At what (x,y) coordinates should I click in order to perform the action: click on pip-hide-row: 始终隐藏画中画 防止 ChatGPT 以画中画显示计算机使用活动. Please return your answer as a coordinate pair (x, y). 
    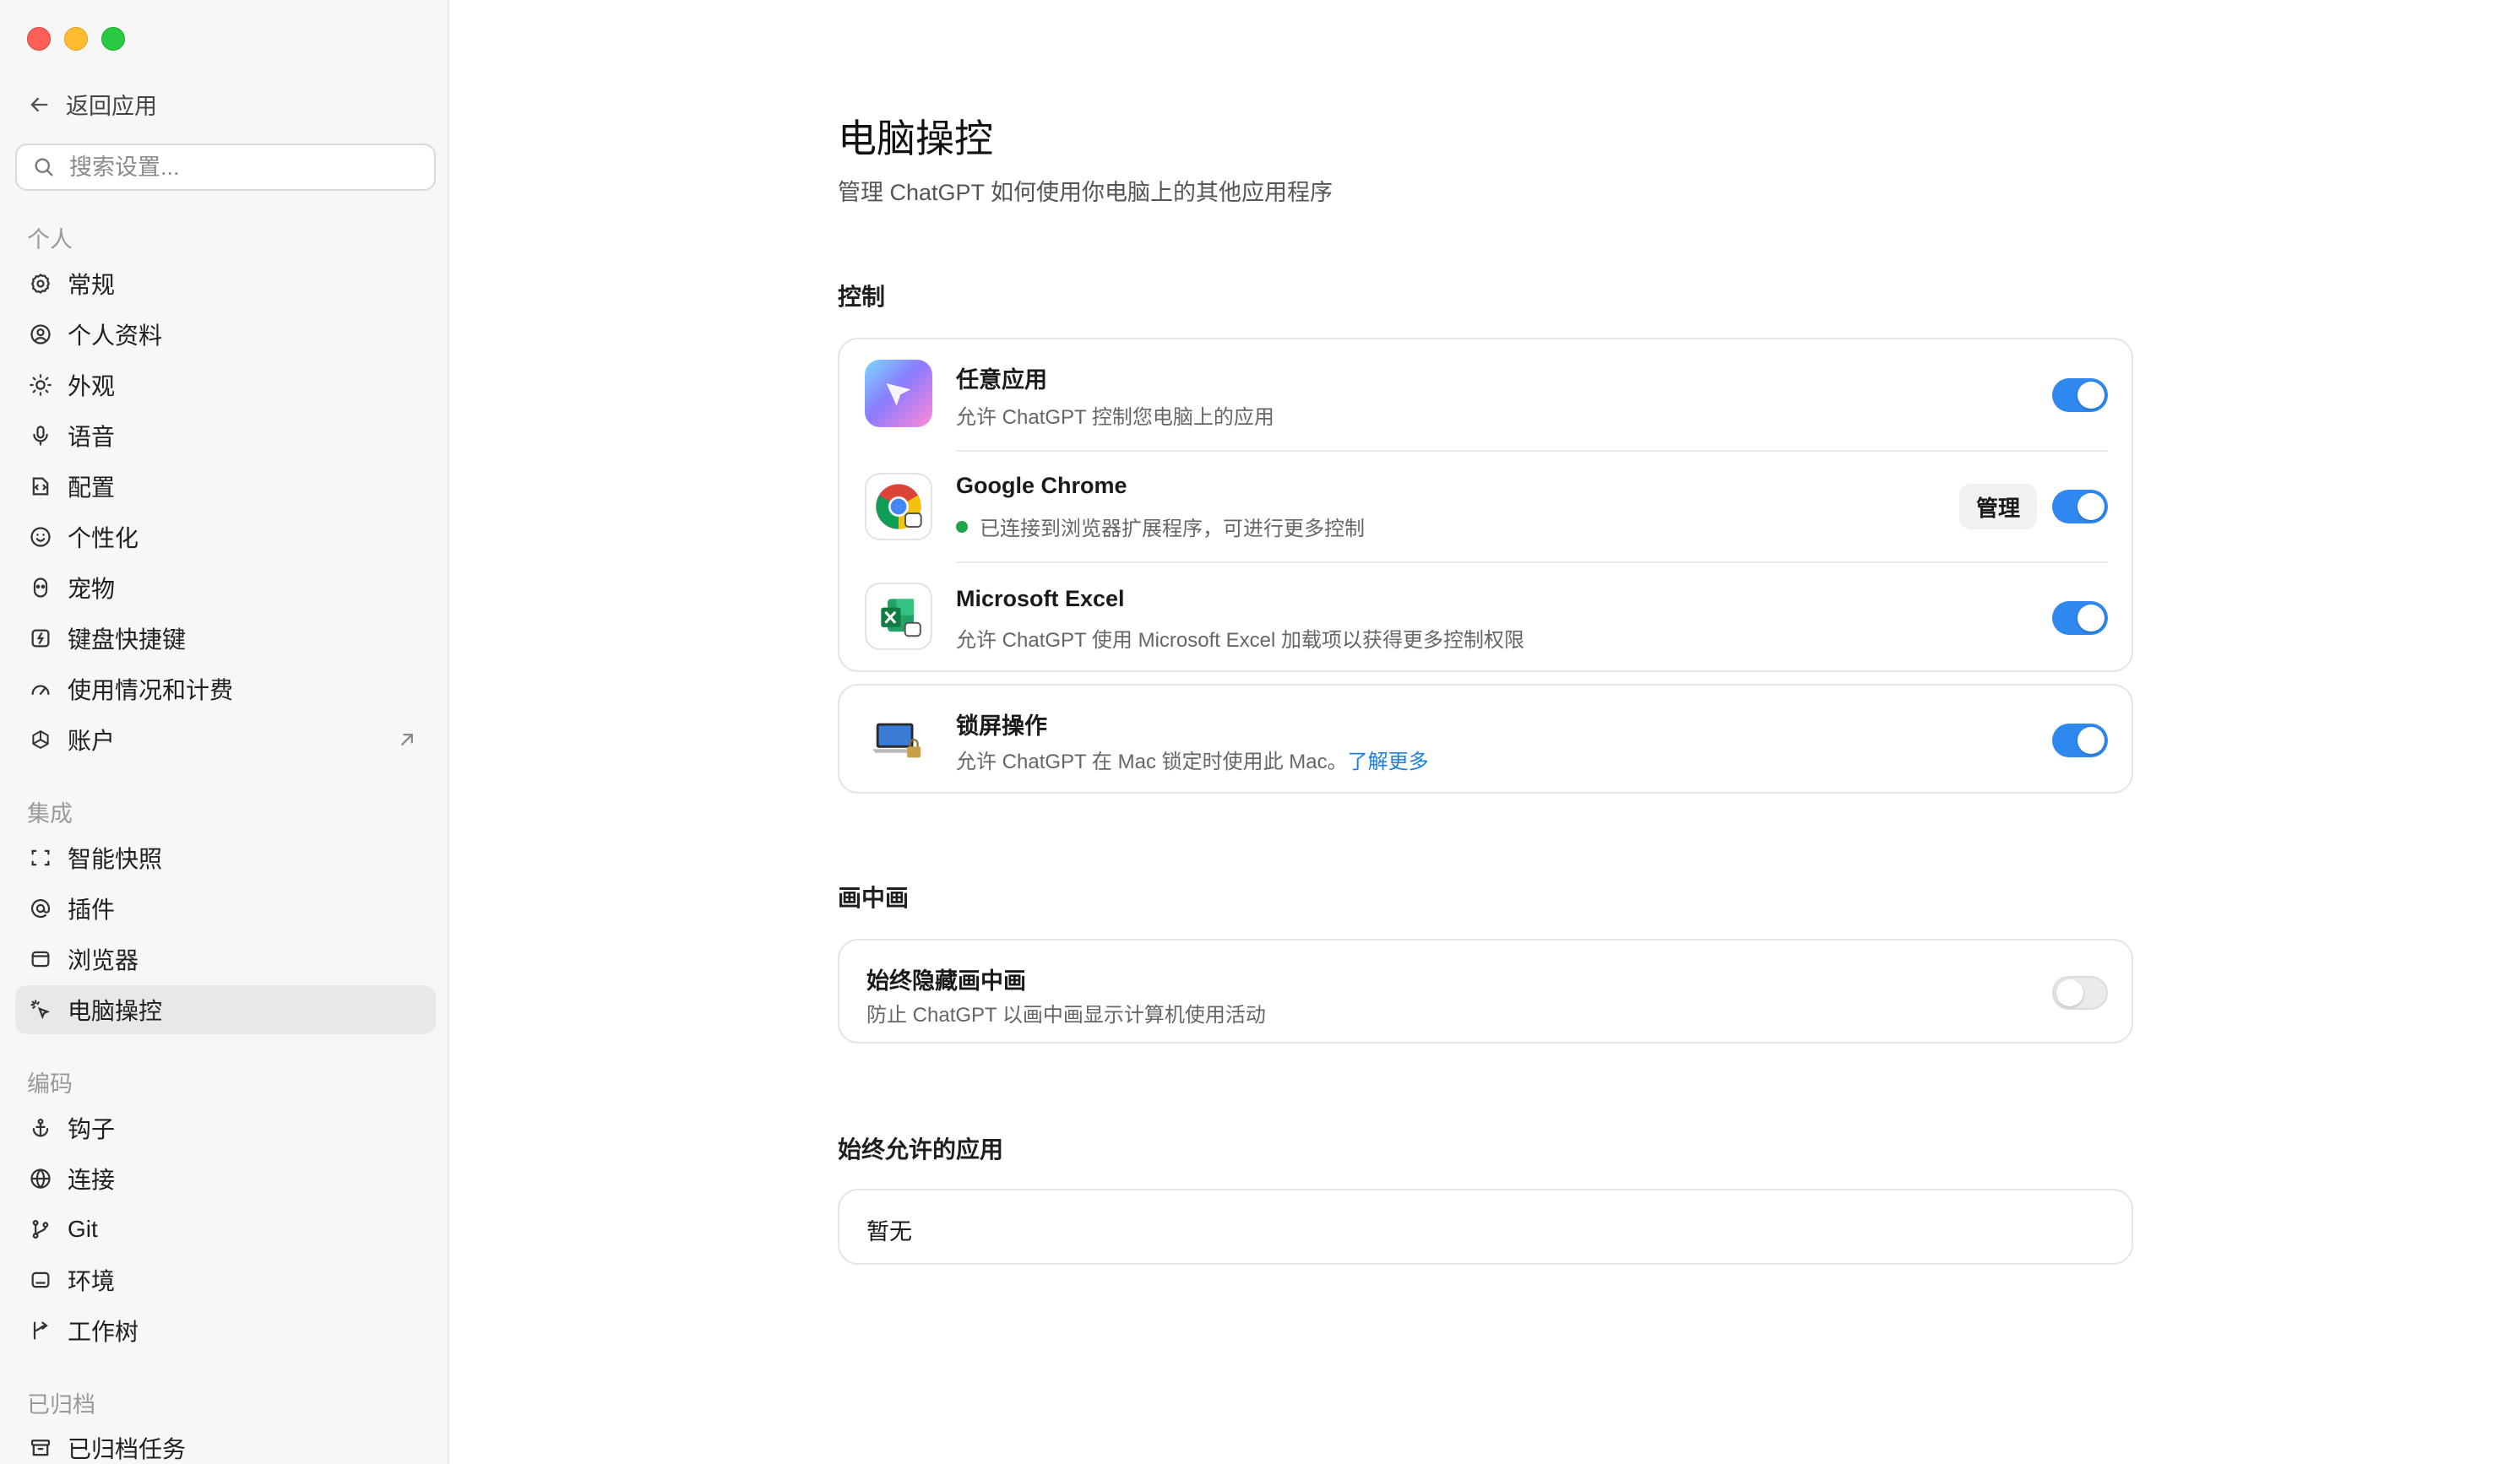
    Looking at the image, I should click on (1485, 993).